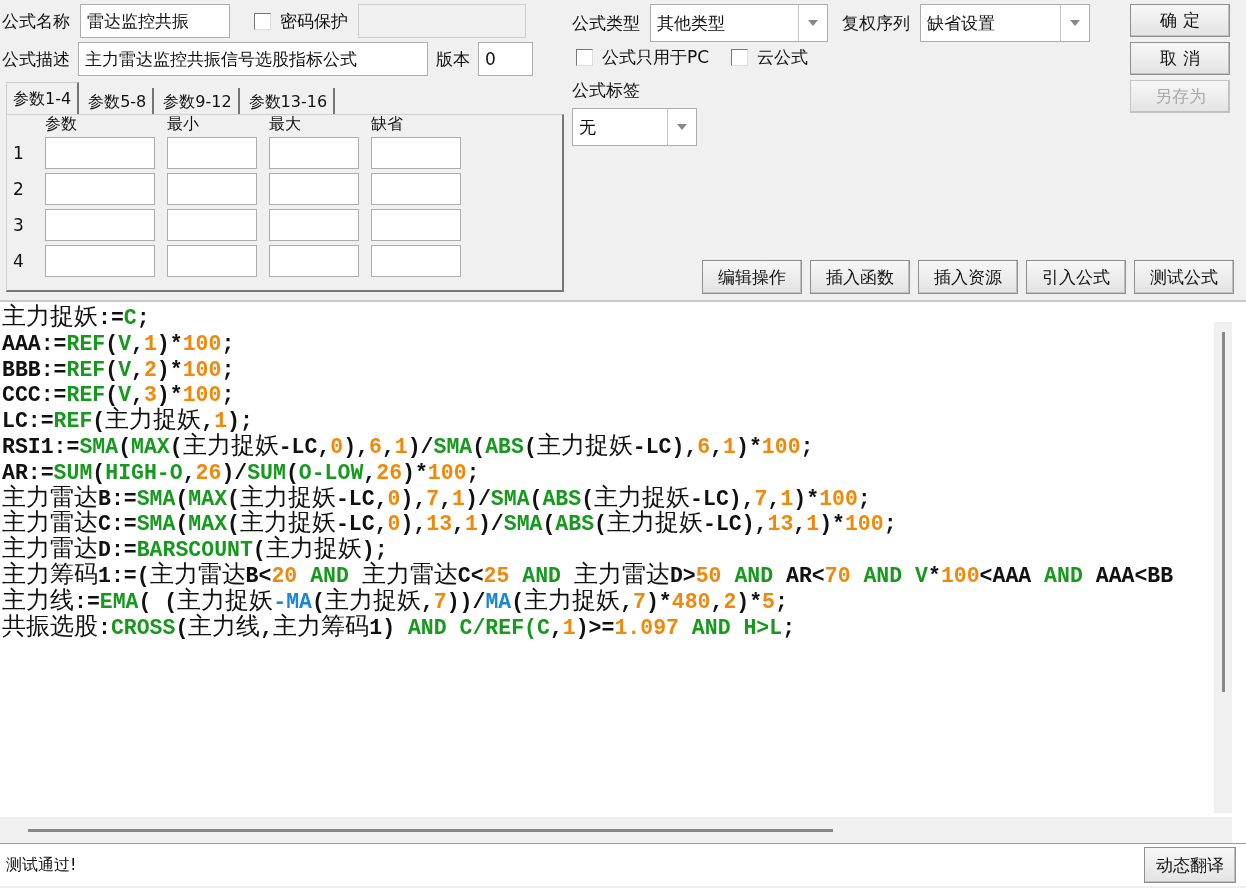 This screenshot has width=1246, height=888. What do you see at coordinates (1180, 58) in the screenshot?
I see `dialog-button: 取 消` at bounding box center [1180, 58].